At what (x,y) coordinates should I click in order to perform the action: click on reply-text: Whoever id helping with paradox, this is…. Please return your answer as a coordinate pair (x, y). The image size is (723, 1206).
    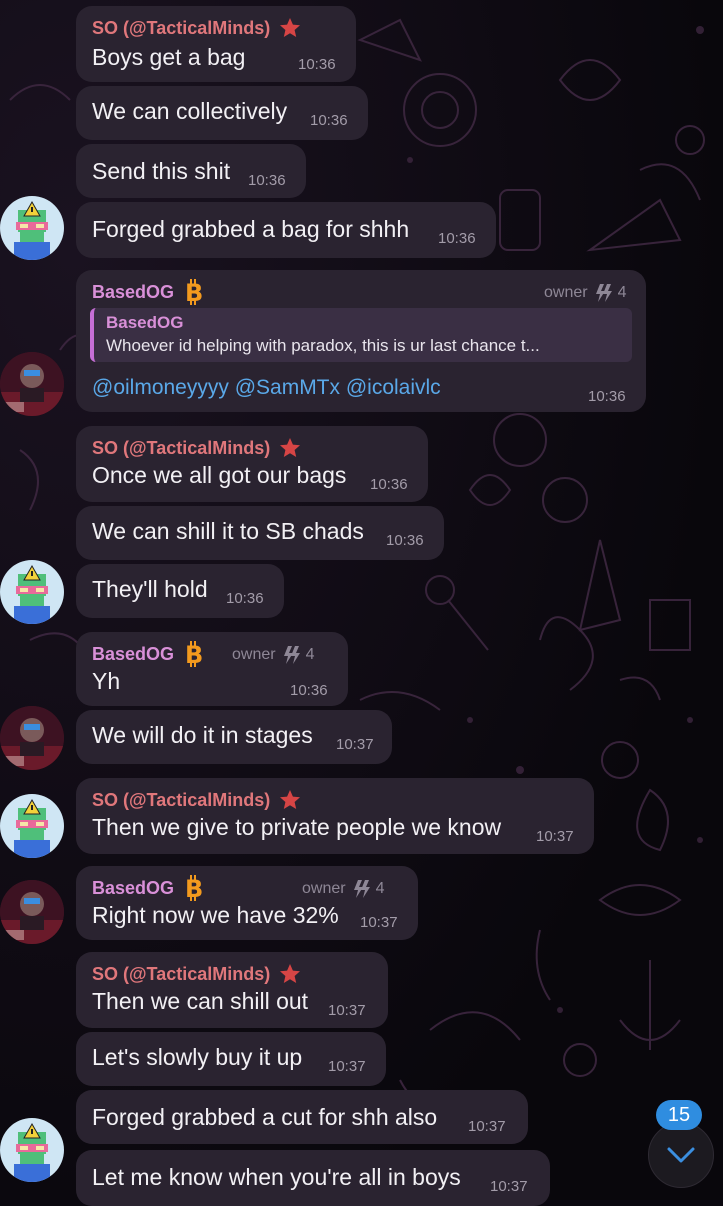
    Looking at the image, I should click on (323, 345).